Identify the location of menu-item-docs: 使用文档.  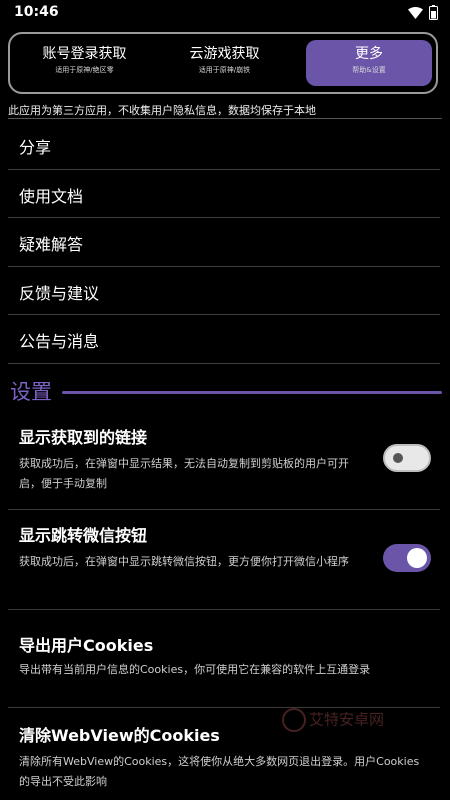
(224, 194).